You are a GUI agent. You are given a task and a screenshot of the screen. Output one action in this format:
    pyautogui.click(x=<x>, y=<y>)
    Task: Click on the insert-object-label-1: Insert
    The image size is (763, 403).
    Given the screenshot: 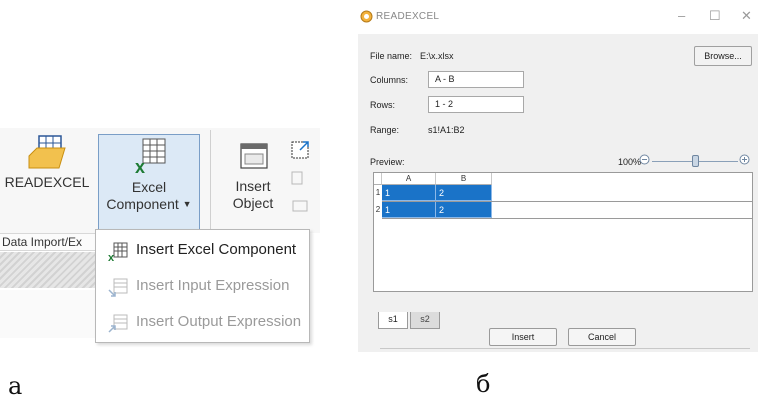 What is the action you would take?
    pyautogui.click(x=253, y=186)
    